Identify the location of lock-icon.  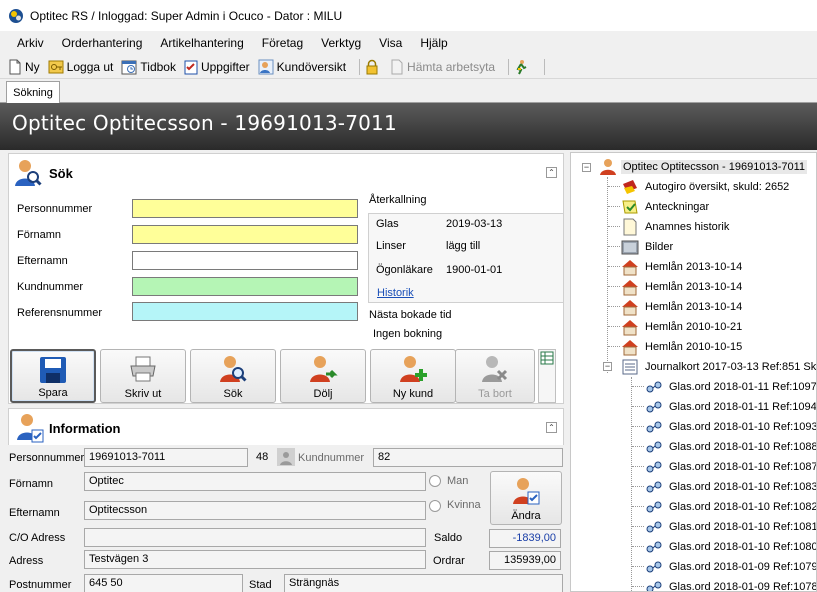
(372, 66).